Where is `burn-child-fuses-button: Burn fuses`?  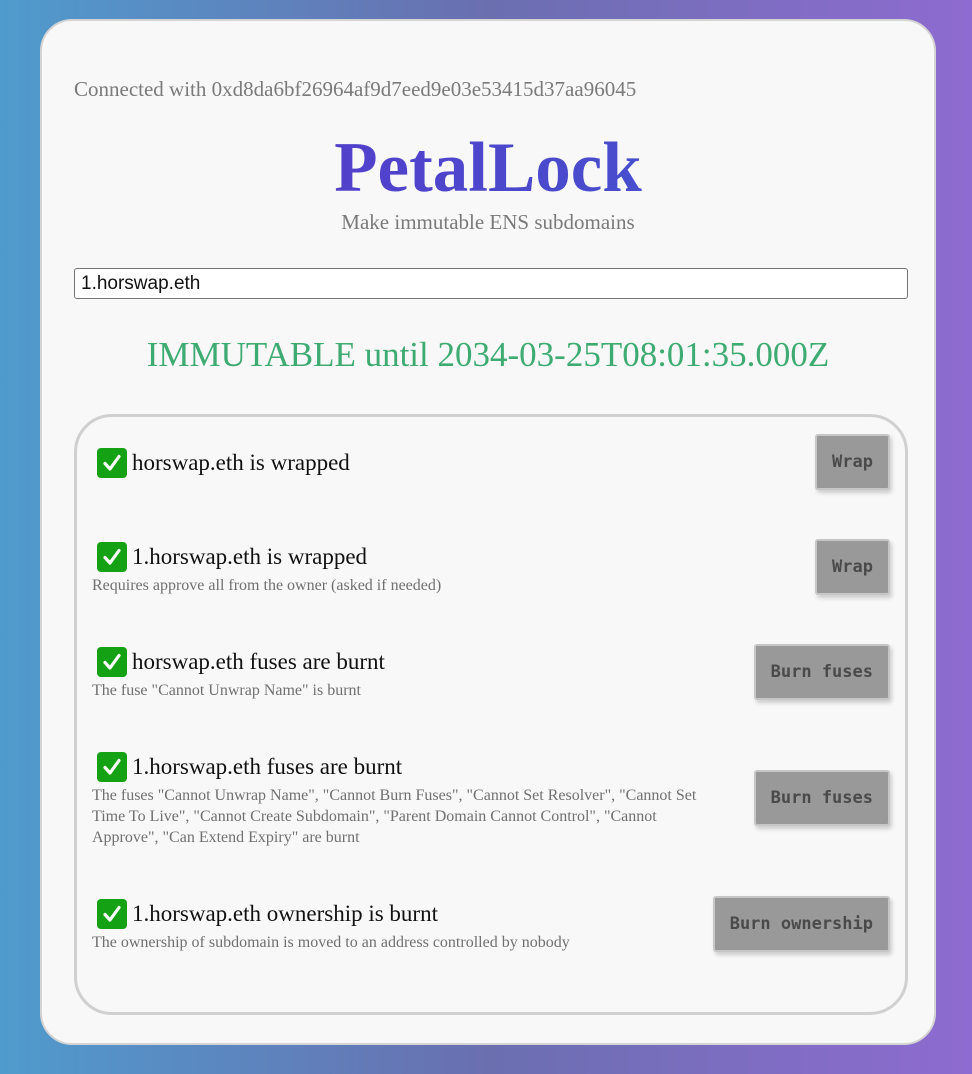 burn-child-fuses-button: Burn fuses is located at coordinates (821, 798).